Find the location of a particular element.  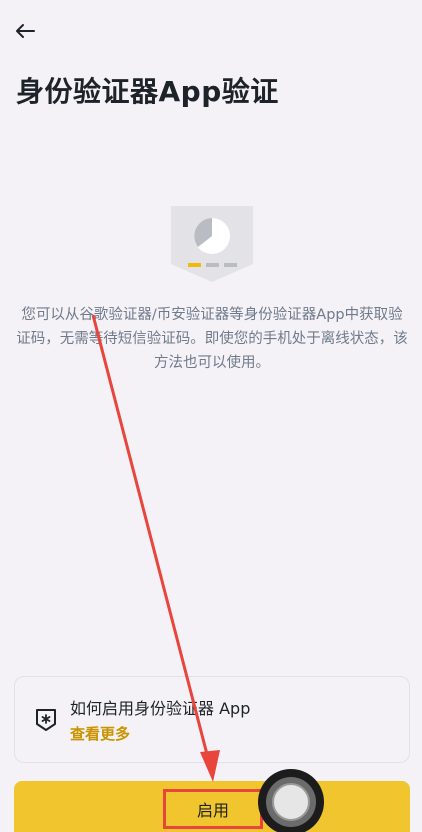

see-more-link: 查看更多 is located at coordinates (100, 733).